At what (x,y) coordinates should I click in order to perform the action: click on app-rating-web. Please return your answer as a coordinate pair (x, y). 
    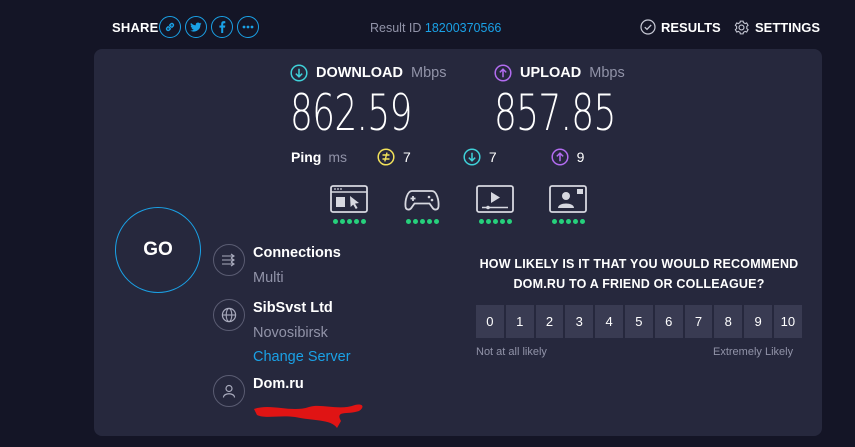
    Looking at the image, I should click on (349, 204).